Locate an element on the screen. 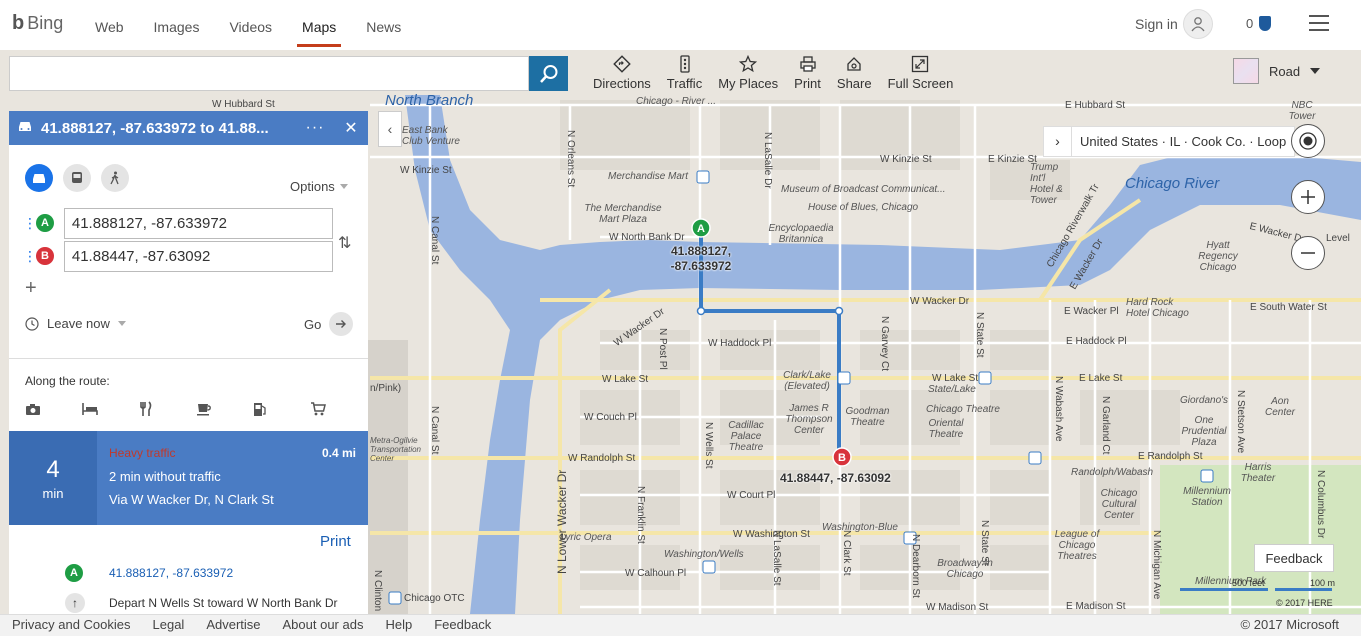  street-n-franklin: N Franklin St is located at coordinates (640, 515).